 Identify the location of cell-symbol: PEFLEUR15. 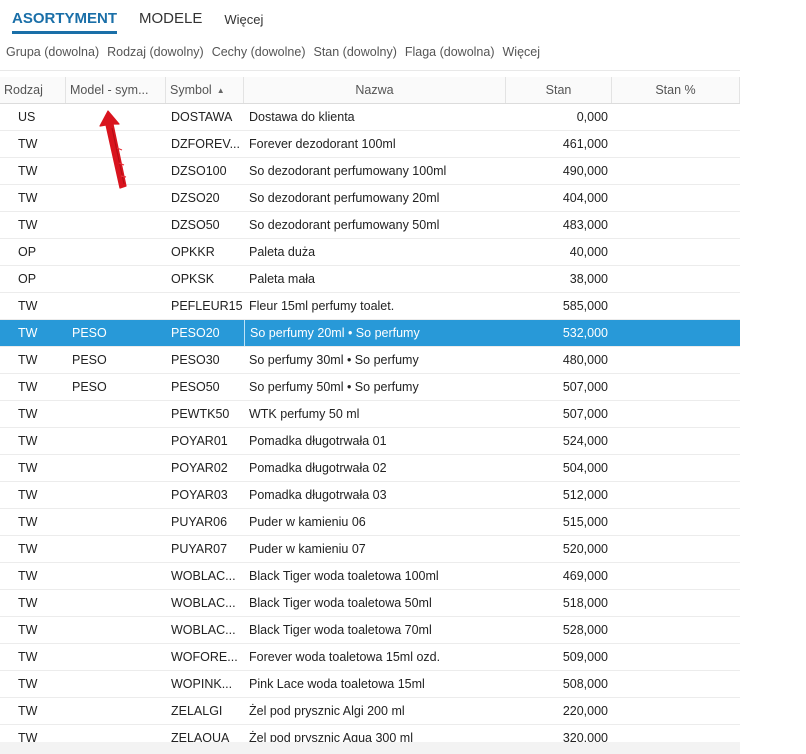
(207, 306).